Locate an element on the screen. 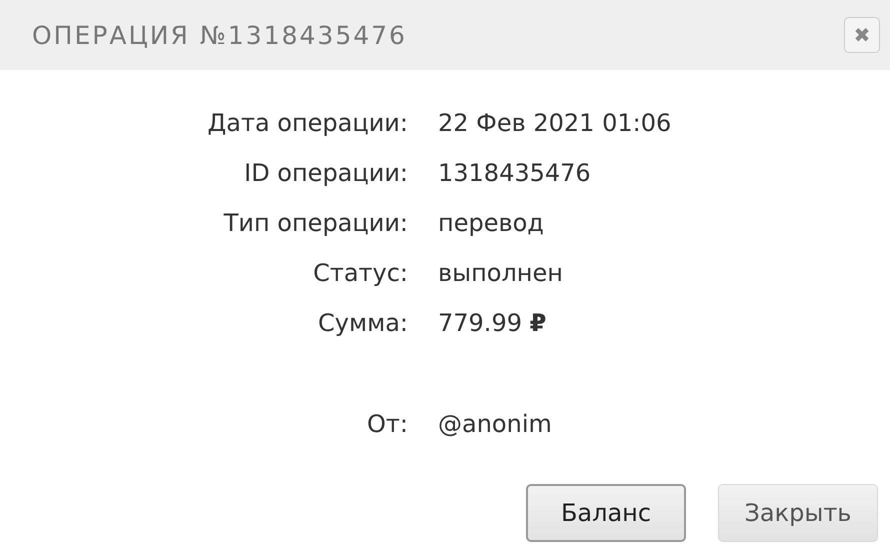 Image resolution: width=890 pixels, height=552 pixels. field-value: @anonim is located at coordinates (495, 424).